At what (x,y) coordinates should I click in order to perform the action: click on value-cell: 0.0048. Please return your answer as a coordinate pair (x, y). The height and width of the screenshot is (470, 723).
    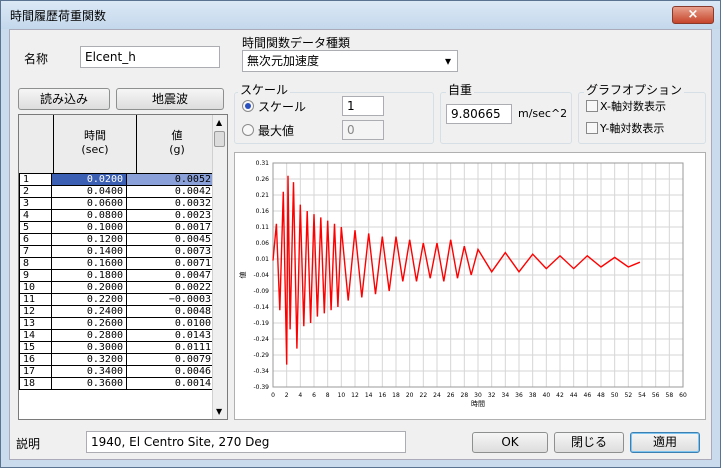
    Looking at the image, I should click on (170, 311).